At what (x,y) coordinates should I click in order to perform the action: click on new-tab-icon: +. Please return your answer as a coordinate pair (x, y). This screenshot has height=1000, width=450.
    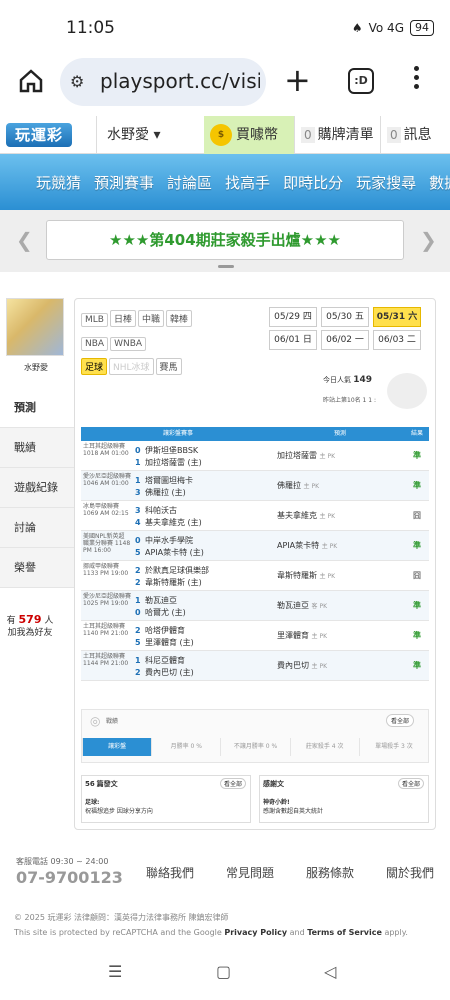
    Looking at the image, I should click on (297, 80).